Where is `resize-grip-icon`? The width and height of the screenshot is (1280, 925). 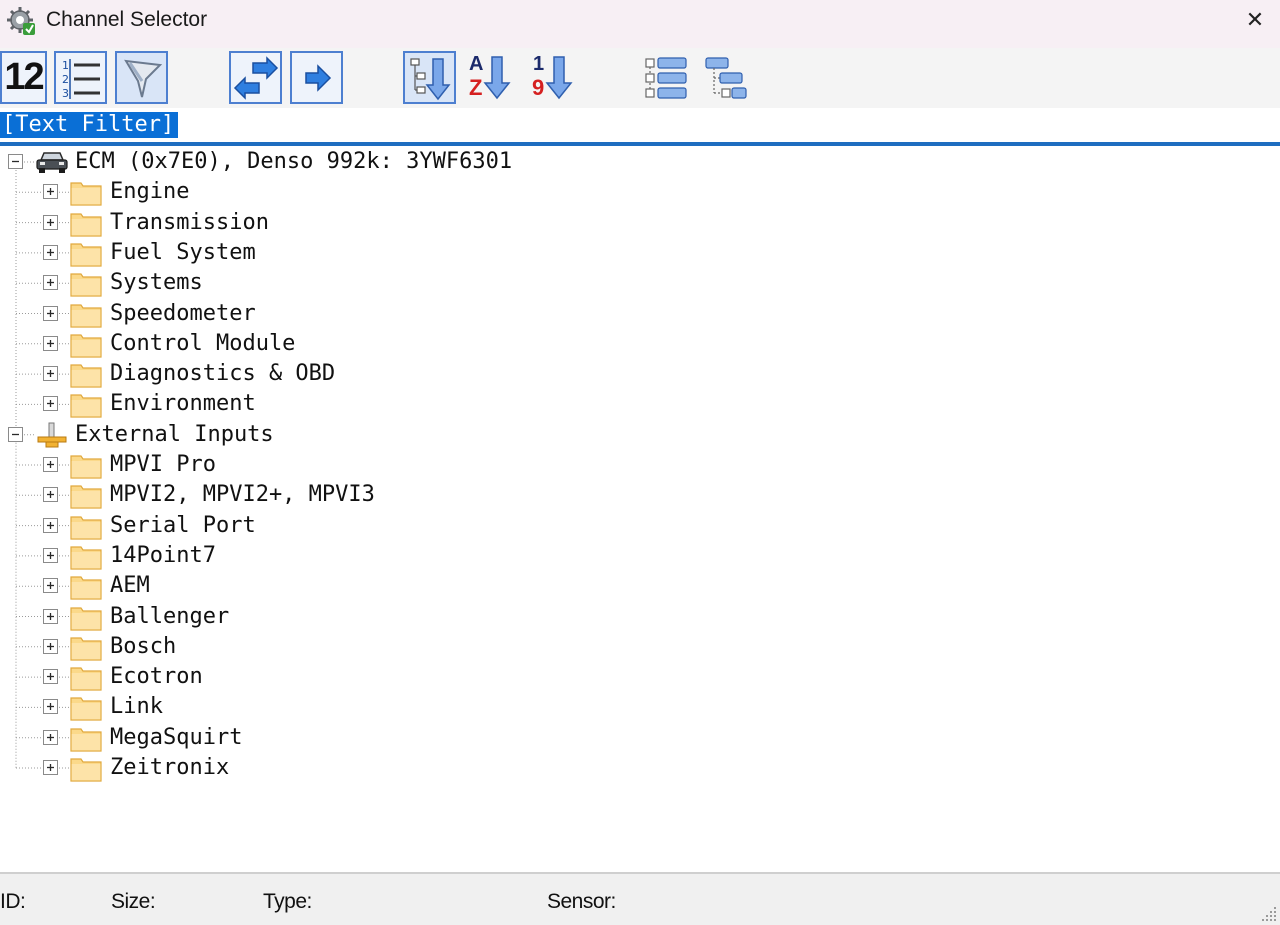 resize-grip-icon is located at coordinates (1268, 913).